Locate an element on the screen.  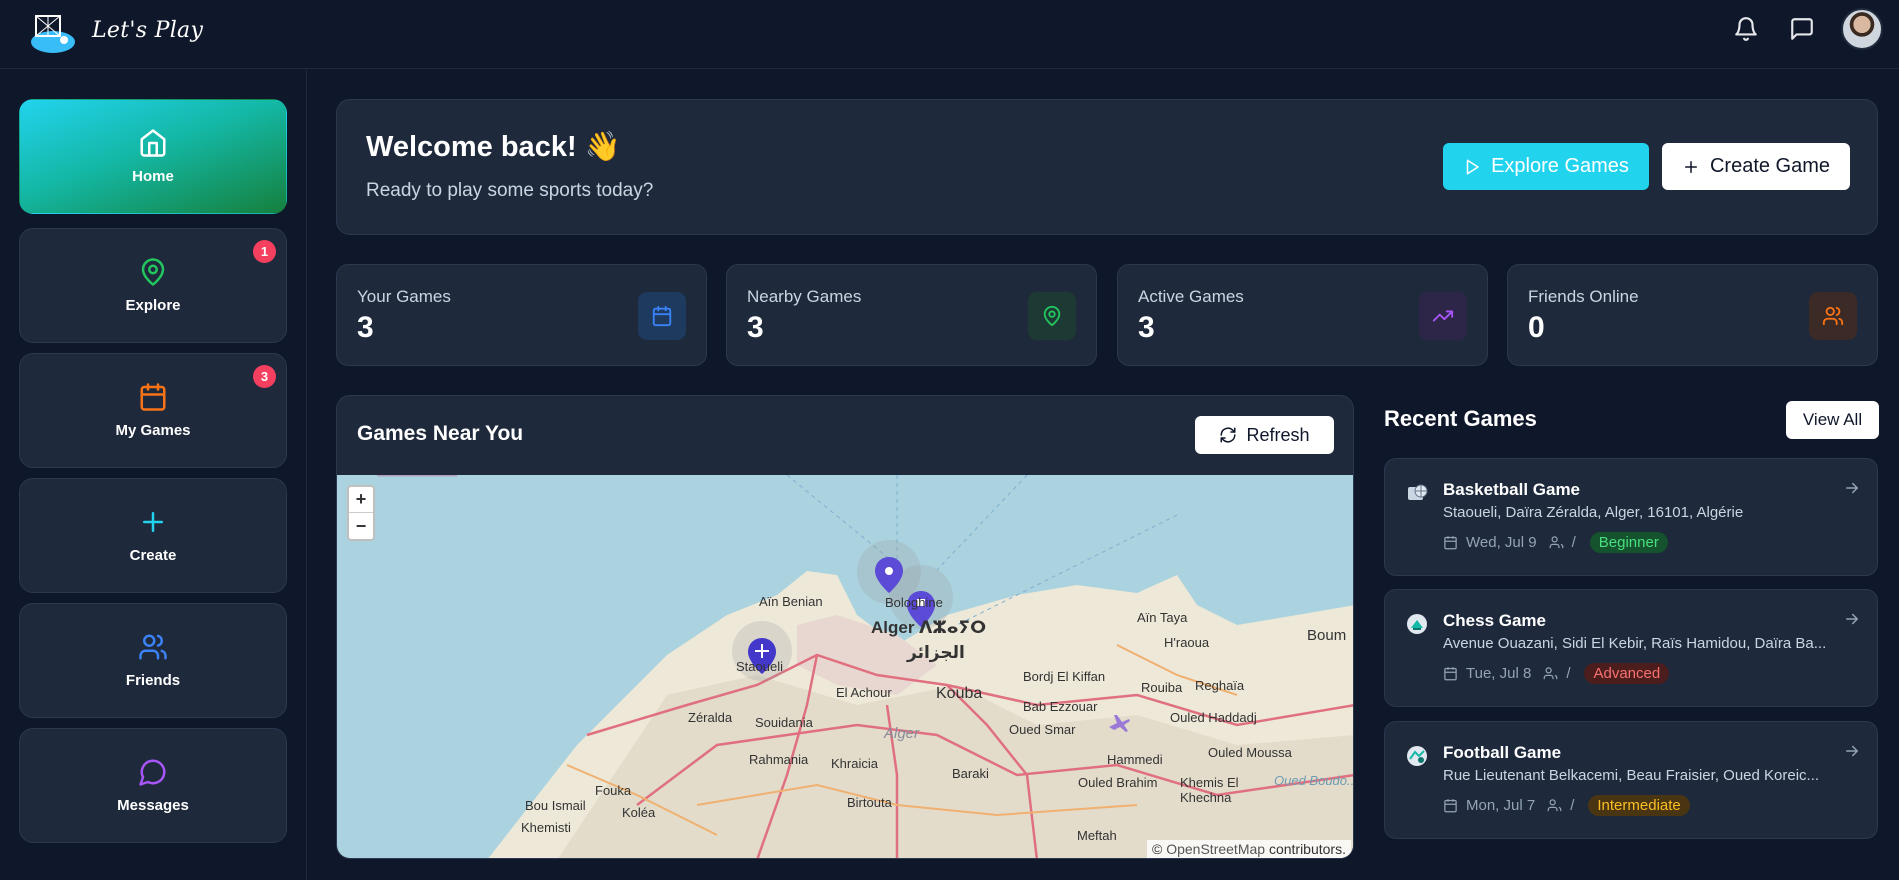
create-game-label: Create Game is located at coordinates (1770, 166).